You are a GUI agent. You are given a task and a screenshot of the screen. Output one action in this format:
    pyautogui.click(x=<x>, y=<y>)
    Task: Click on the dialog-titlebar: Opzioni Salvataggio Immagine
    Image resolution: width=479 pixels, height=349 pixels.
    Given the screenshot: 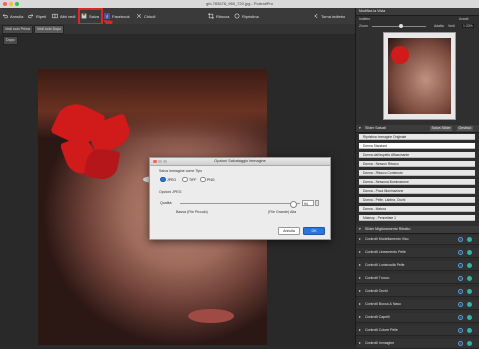 What is the action you would take?
    pyautogui.click(x=240, y=162)
    